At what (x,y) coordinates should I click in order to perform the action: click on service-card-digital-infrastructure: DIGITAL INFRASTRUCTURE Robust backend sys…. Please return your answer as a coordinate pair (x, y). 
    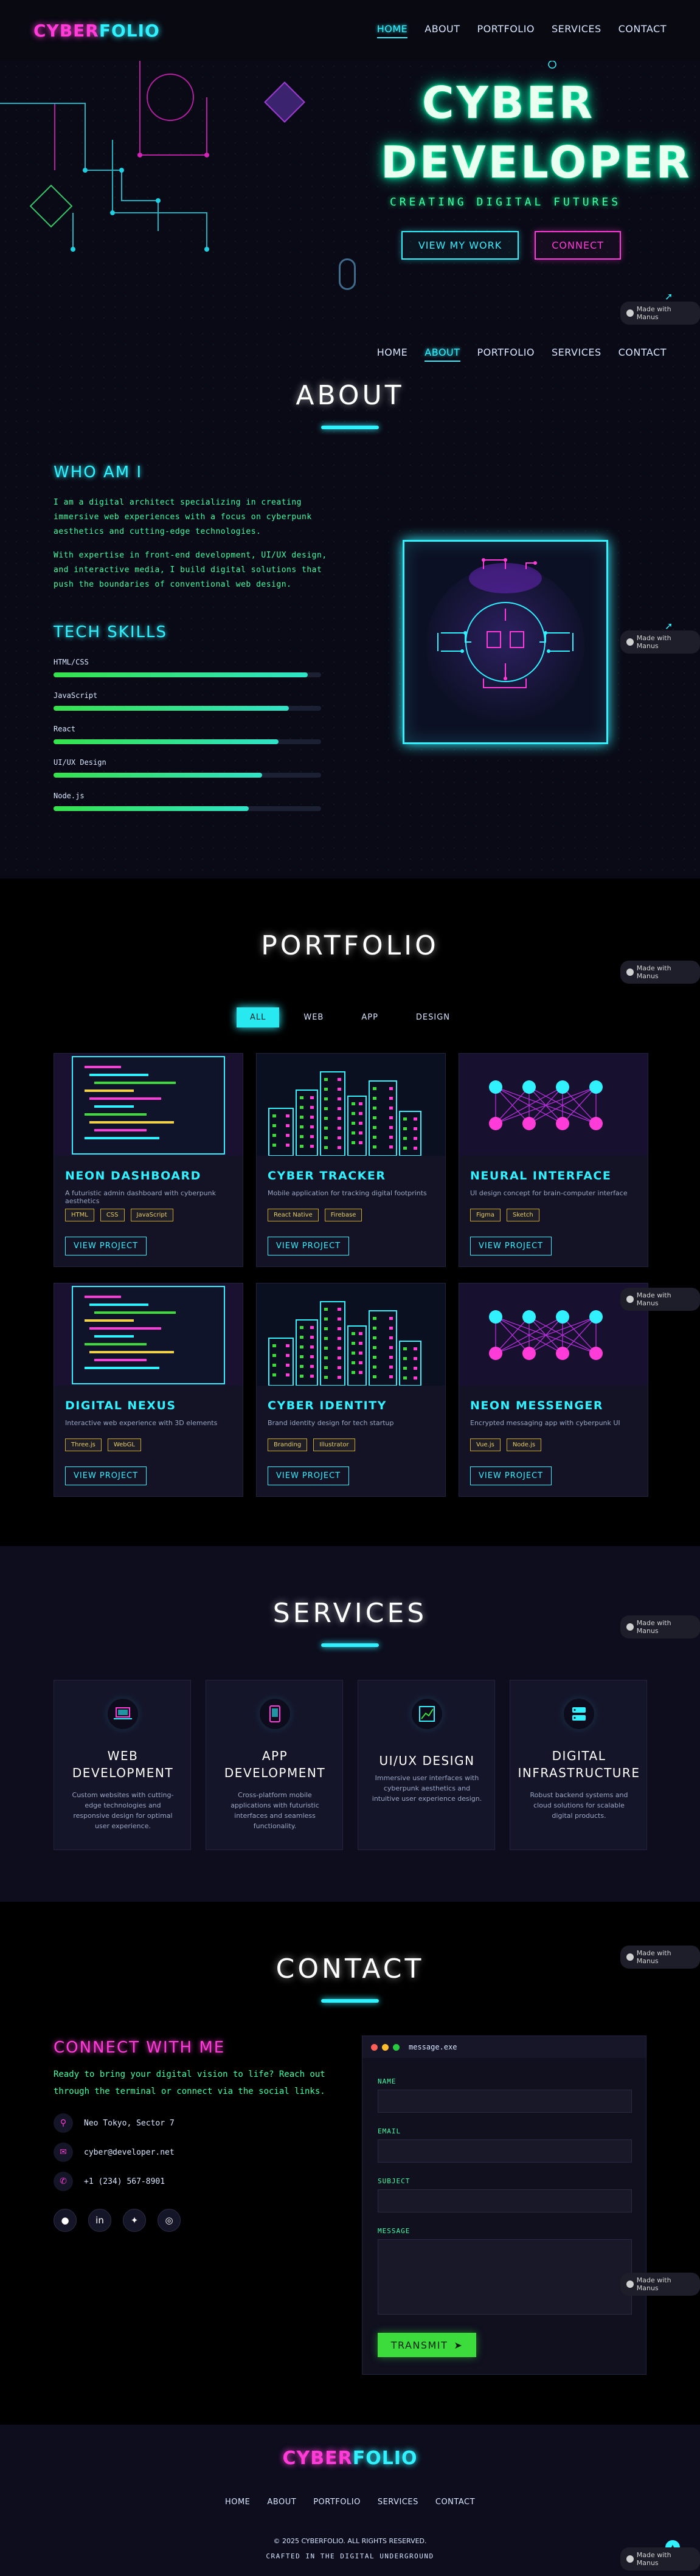
    Looking at the image, I should click on (578, 1765).